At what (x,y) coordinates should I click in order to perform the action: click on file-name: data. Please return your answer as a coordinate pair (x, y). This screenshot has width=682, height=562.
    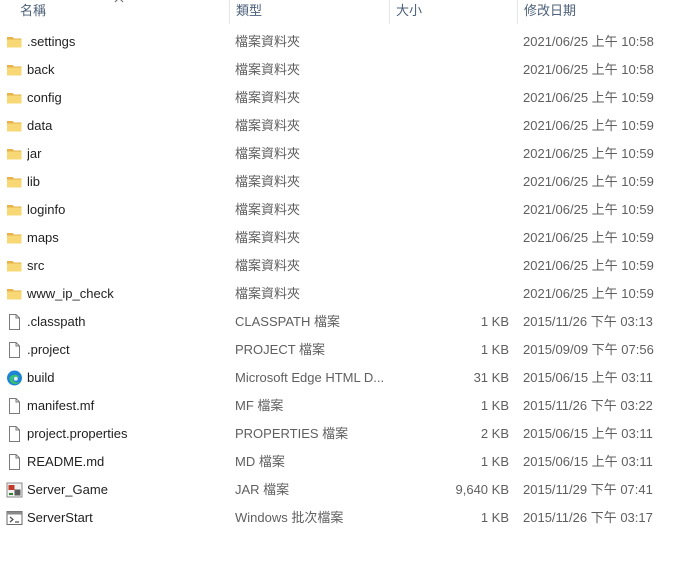
    Looking at the image, I should click on (40, 125).